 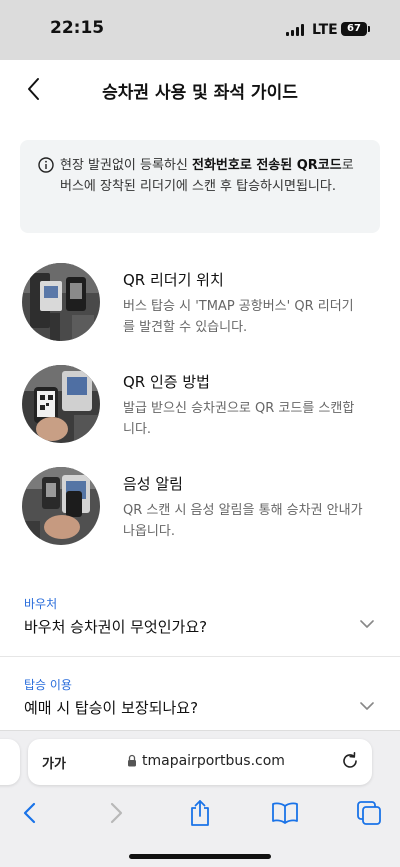 I want to click on faq-question: 예매 시 탑승이 보장되나요?, so click(x=111, y=708).